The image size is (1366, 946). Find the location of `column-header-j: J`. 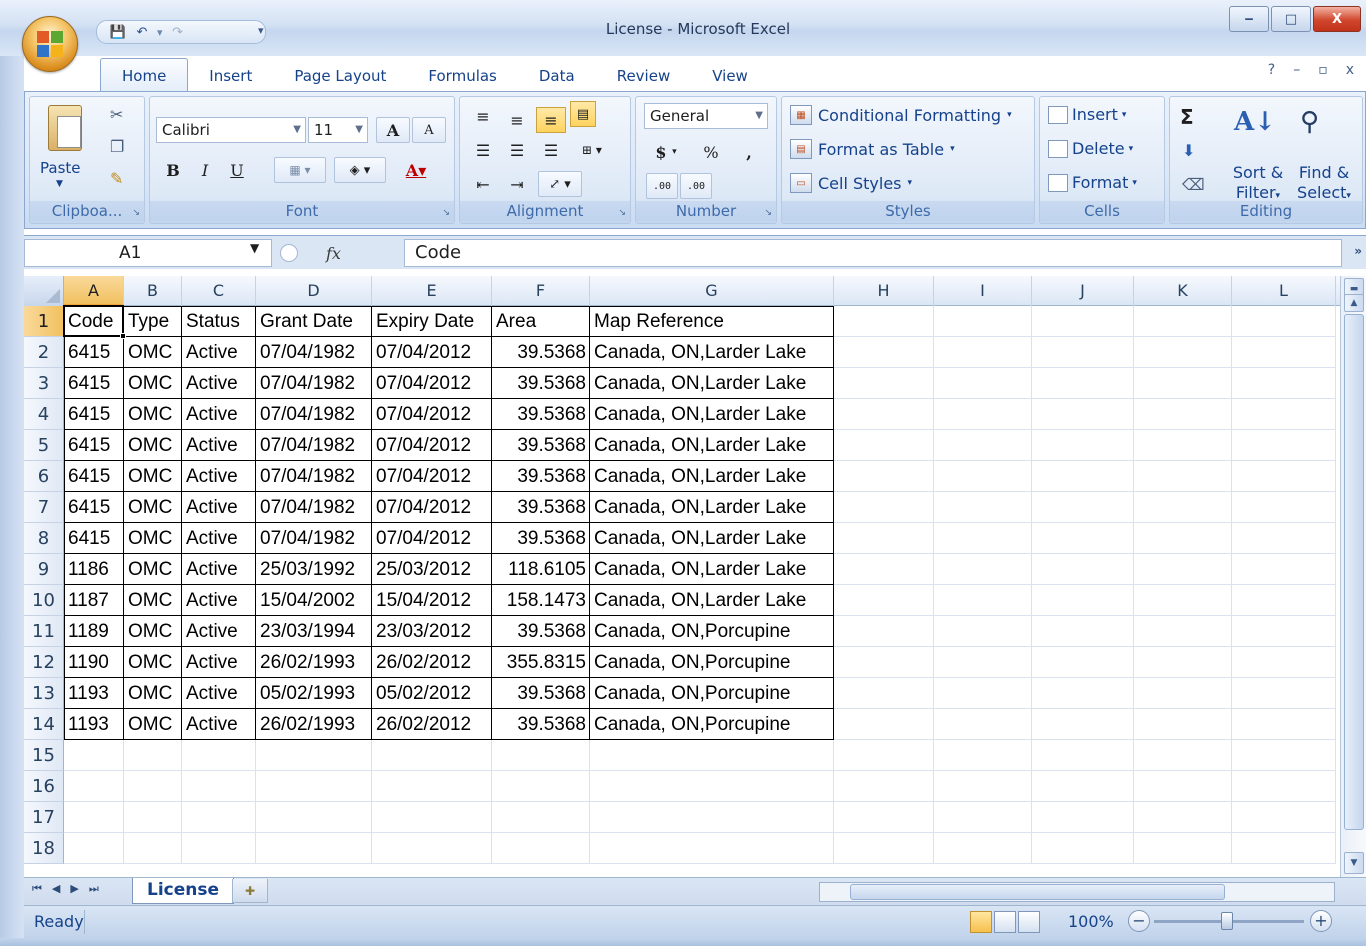

column-header-j: J is located at coordinates (1083, 291).